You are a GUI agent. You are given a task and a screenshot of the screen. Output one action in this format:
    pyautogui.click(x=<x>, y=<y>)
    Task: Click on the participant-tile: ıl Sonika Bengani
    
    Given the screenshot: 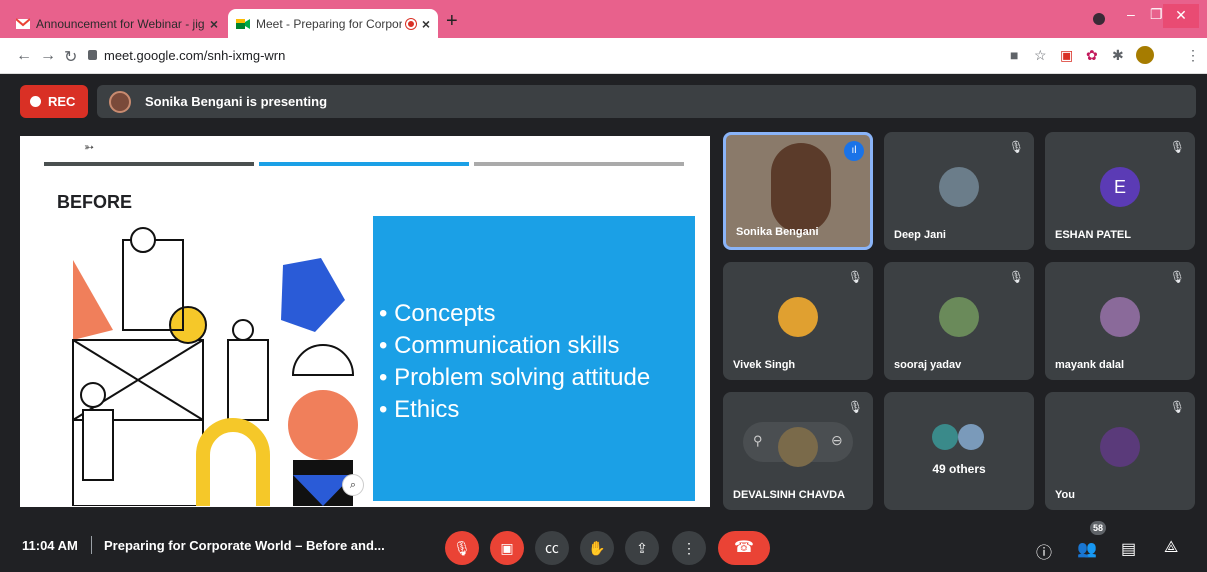 What is the action you would take?
    pyautogui.click(x=798, y=191)
    